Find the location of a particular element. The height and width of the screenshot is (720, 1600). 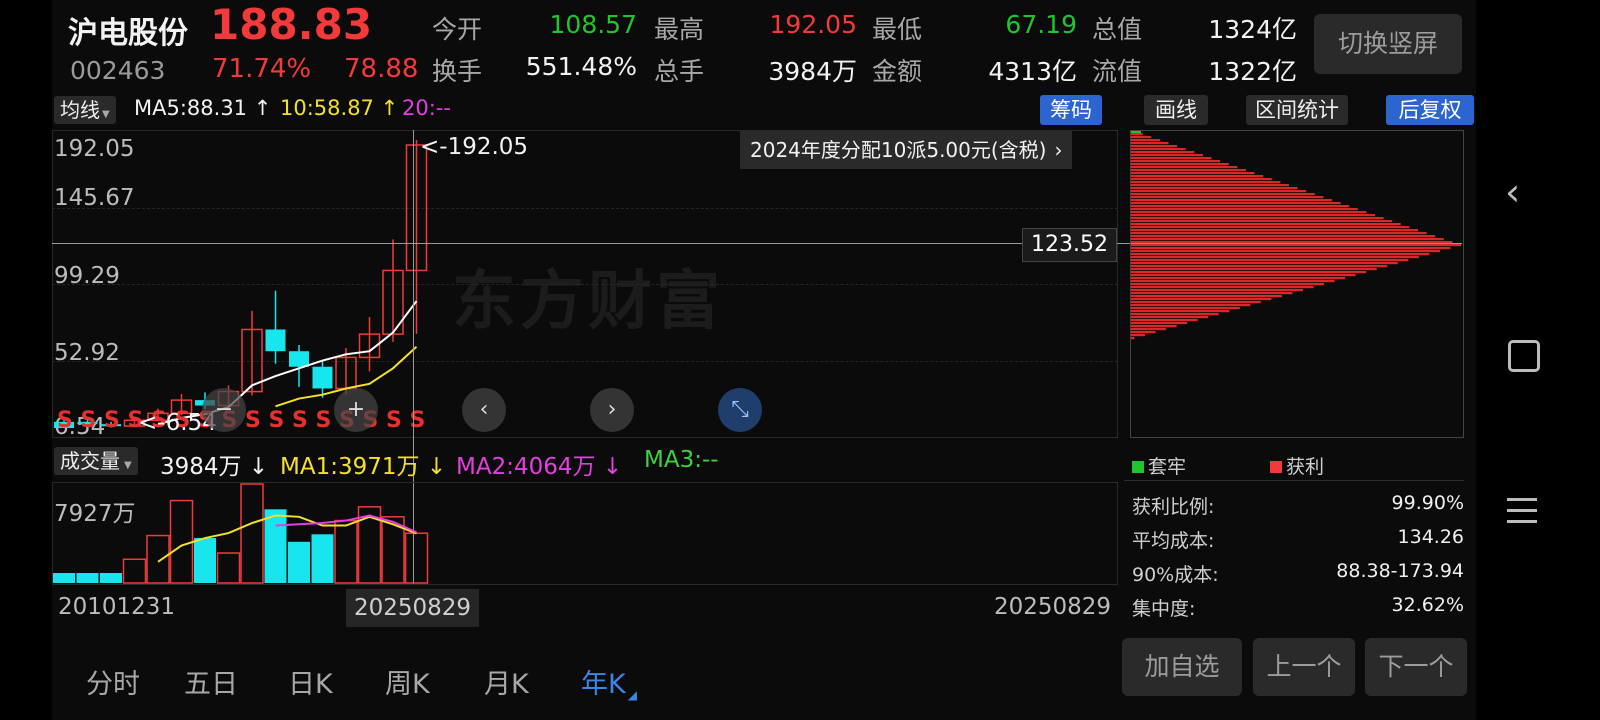

s-markers: SSSSSSSSSSSSSSSS is located at coordinates (267, 423).